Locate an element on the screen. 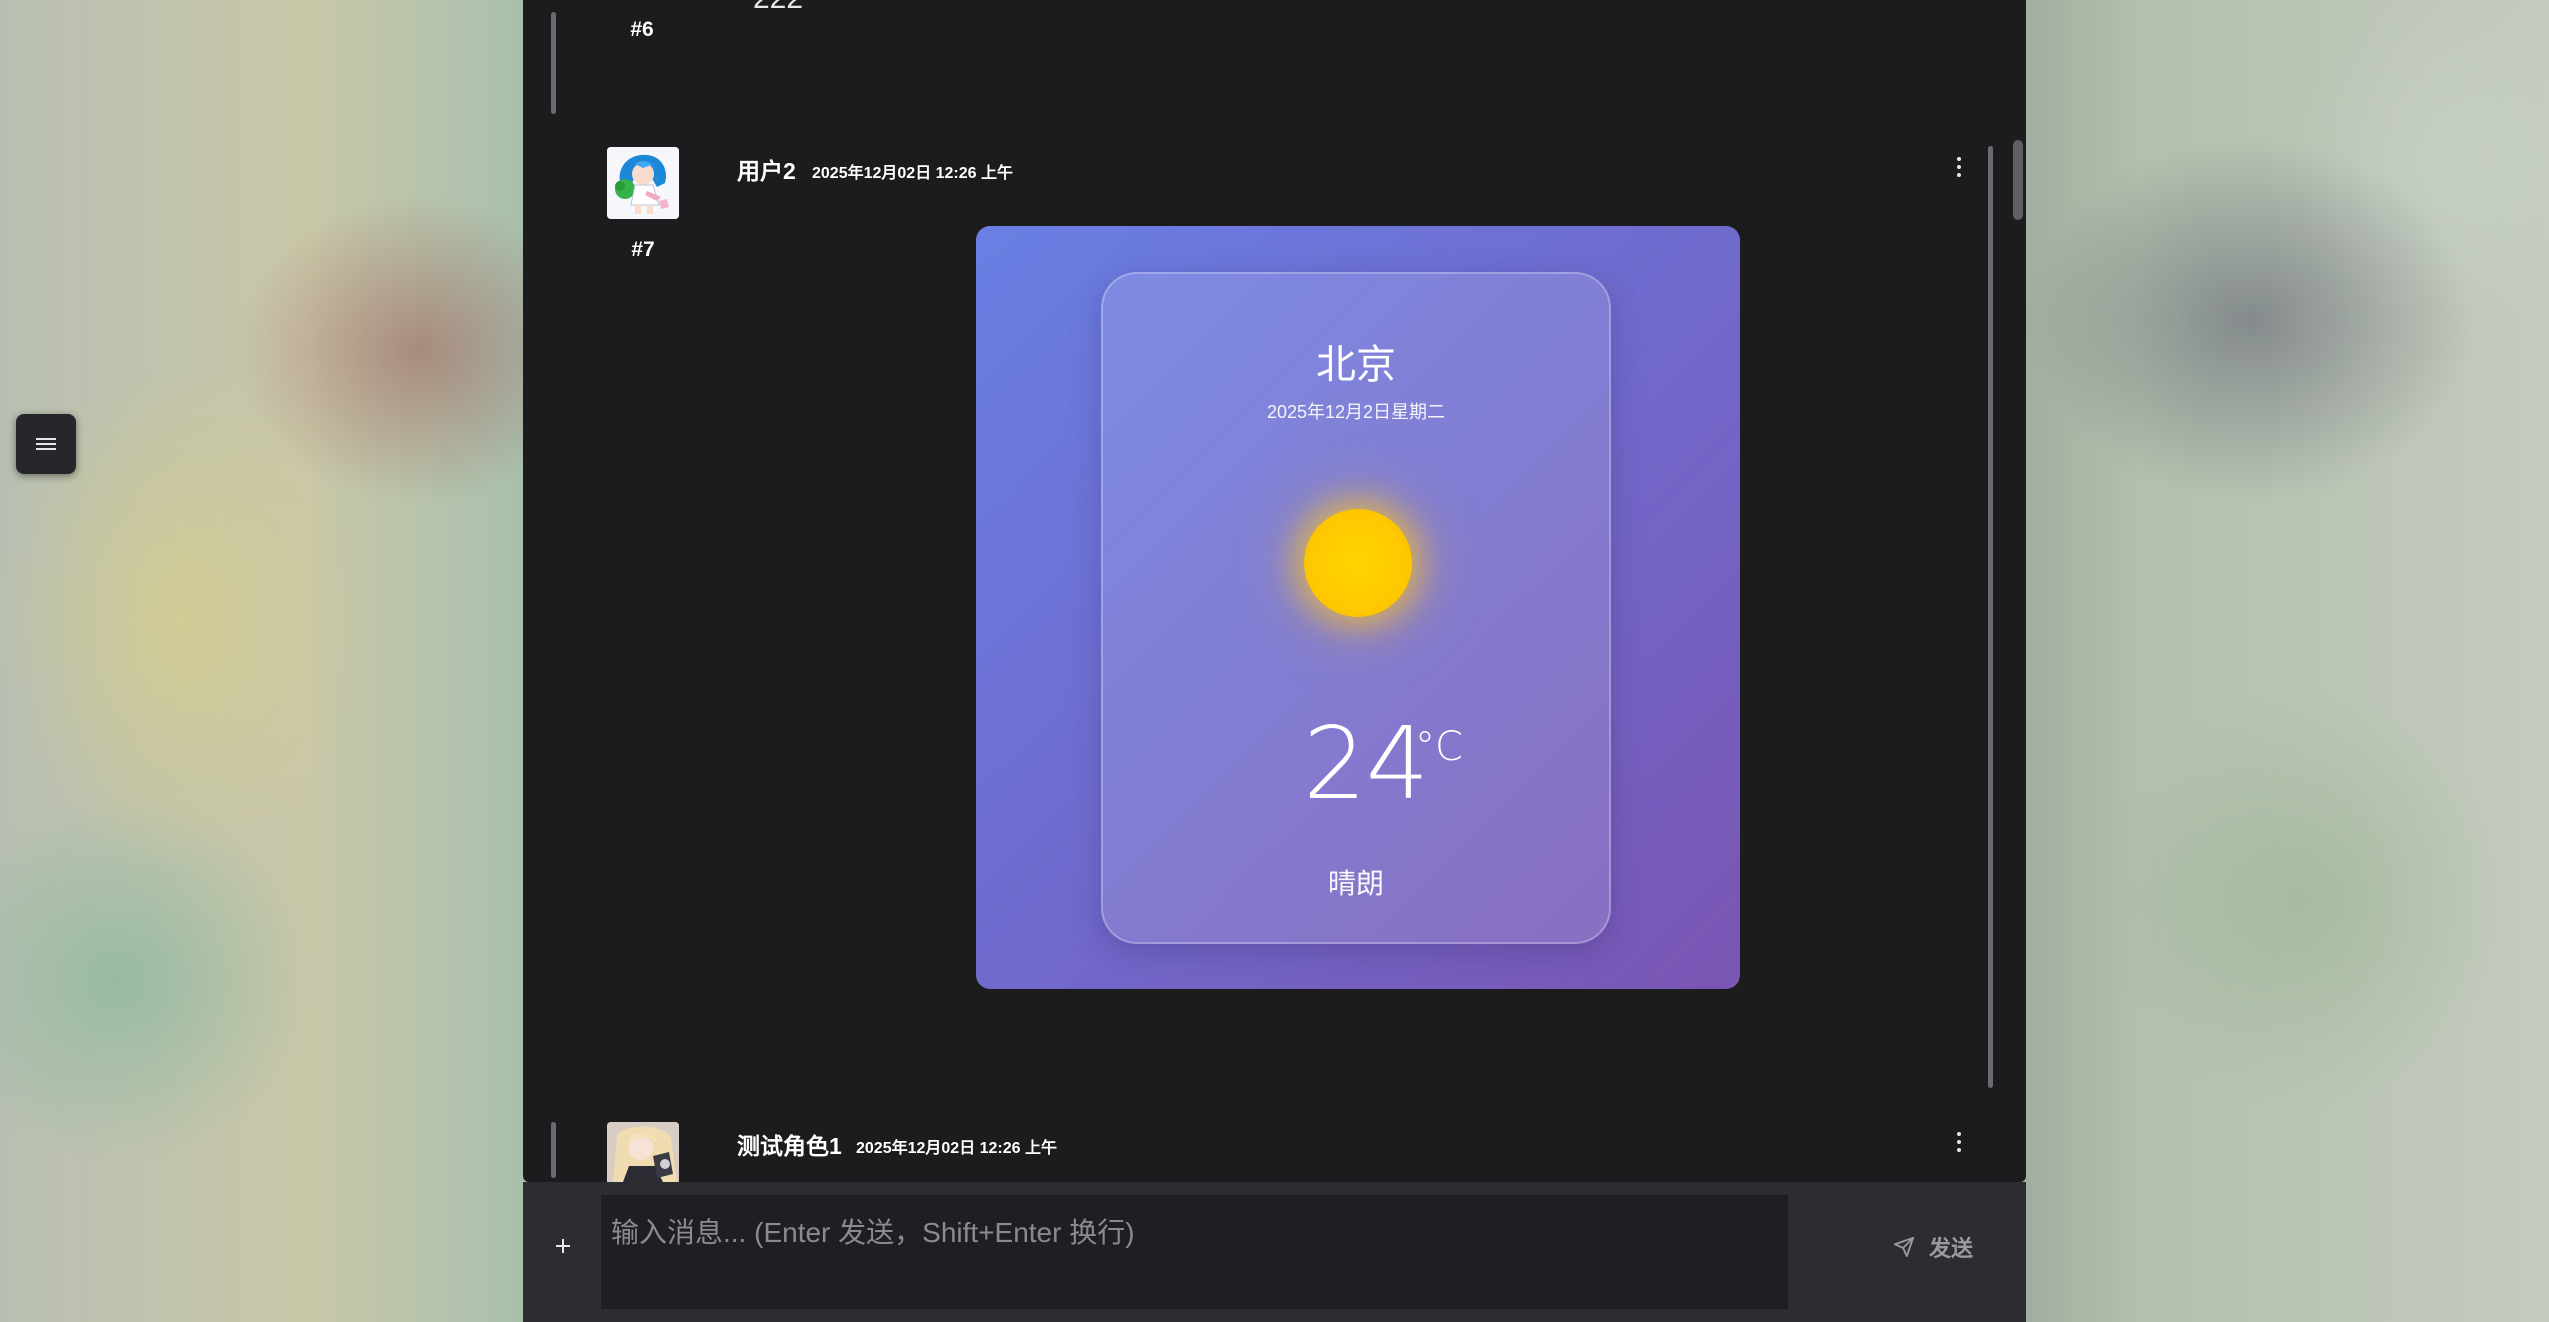  weather-card: 北京 2025年12月2日星期二 24 °C 晴朗 is located at coordinates (1356, 608).